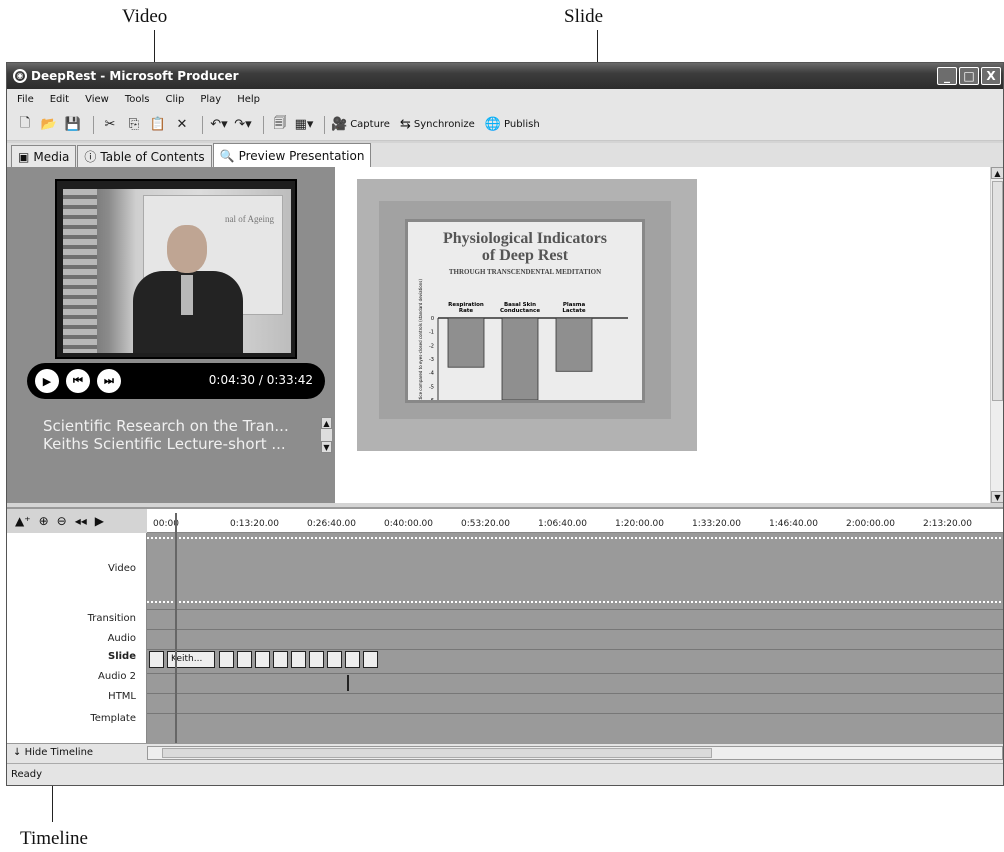 The height and width of the screenshot is (852, 1004). I want to click on y-tick-label: -6, so click(431, 399).